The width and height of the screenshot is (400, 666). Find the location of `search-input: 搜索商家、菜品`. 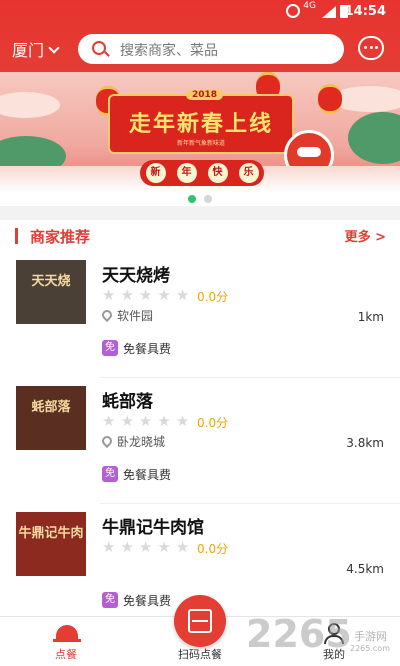

search-input: 搜索商家、菜品 is located at coordinates (211, 49).